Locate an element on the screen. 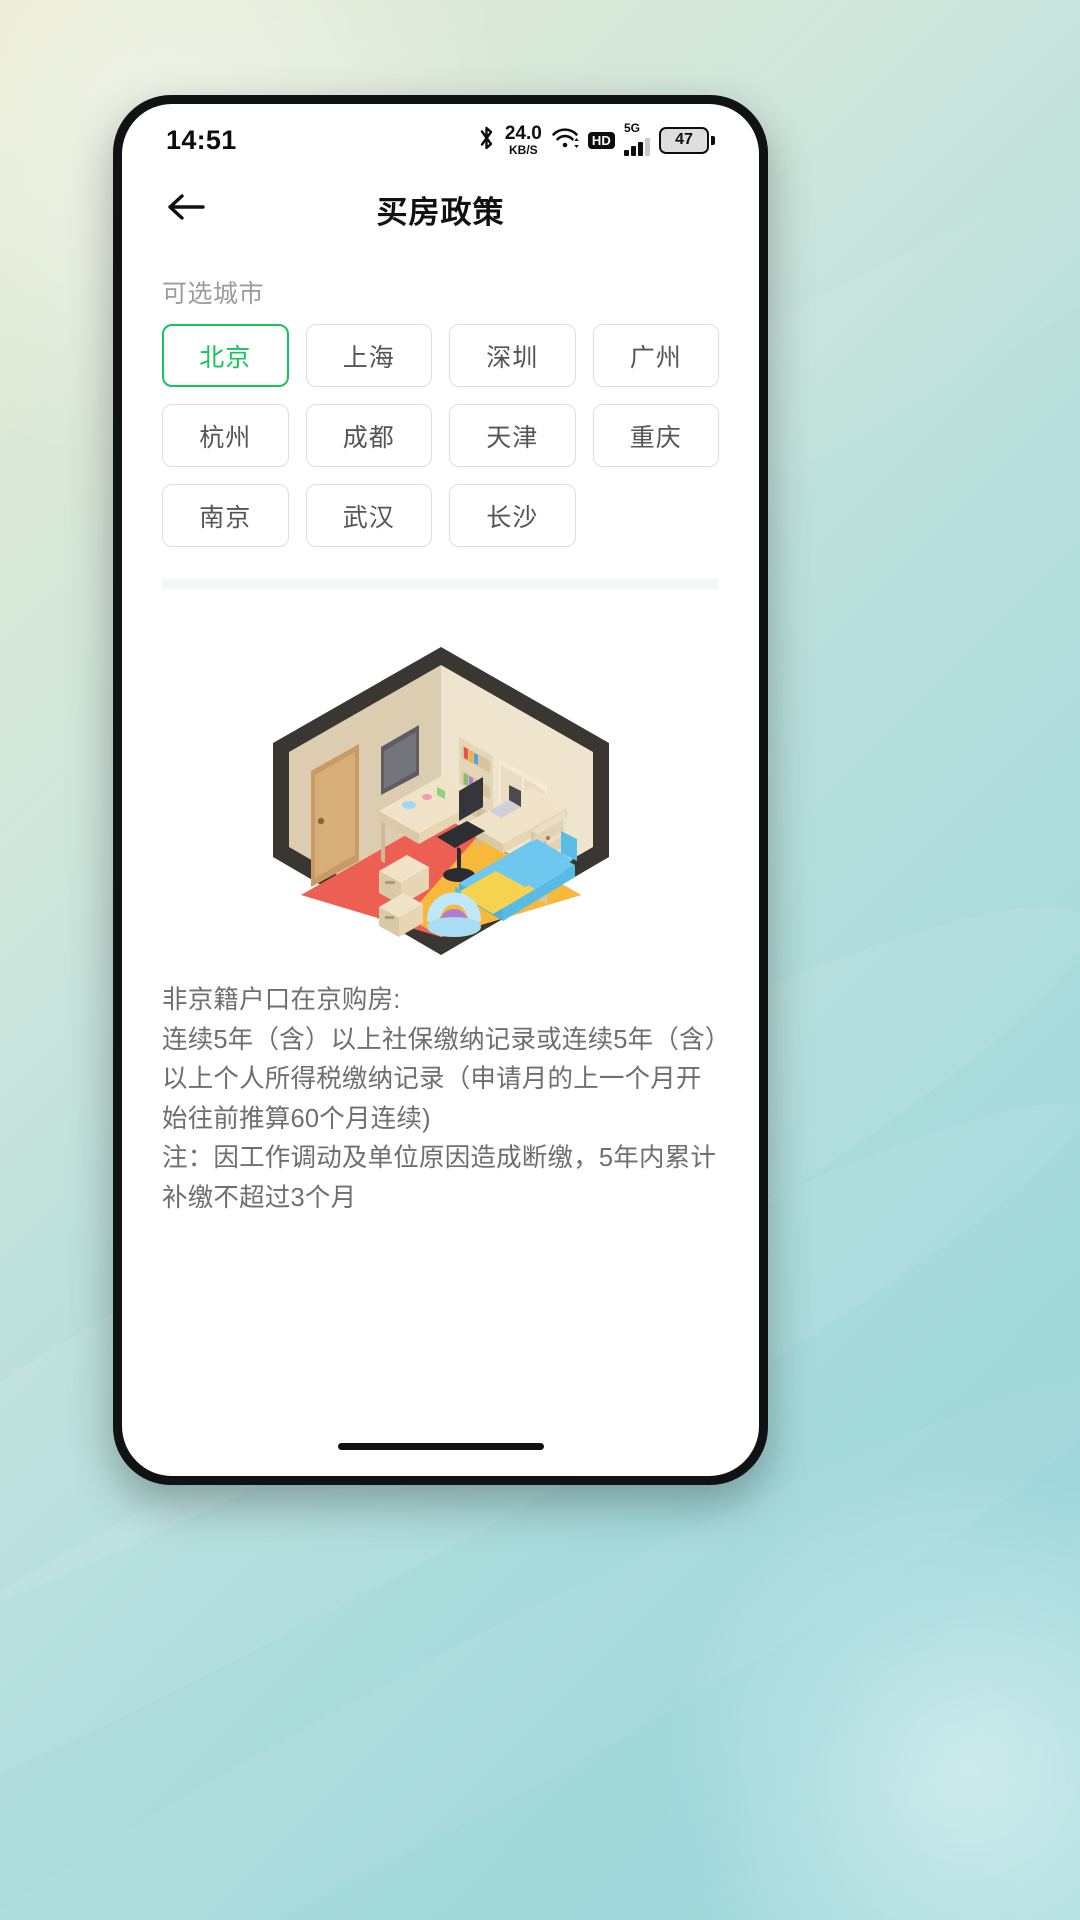  city-chip: 武汉 is located at coordinates (368, 515).